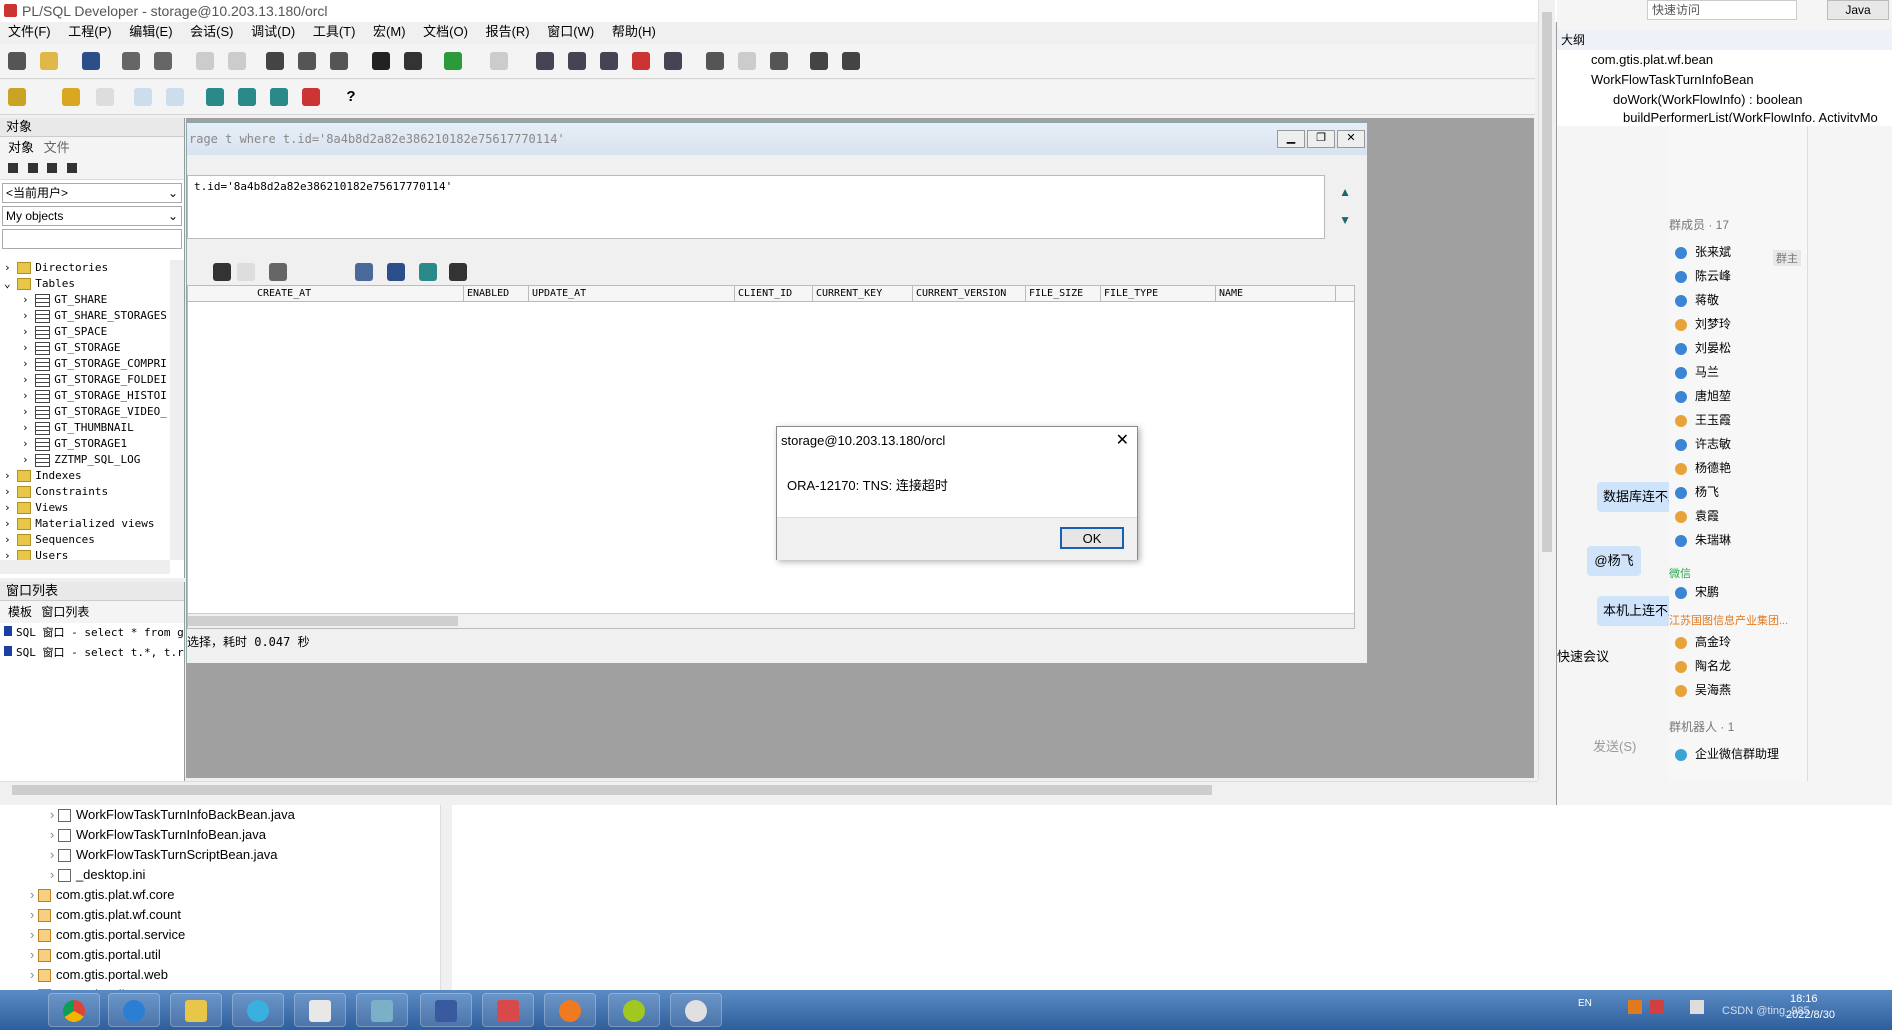 This screenshot has height=1030, width=1892. What do you see at coordinates (85, 412) in the screenshot?
I see `tree-item: › GT_STORAGE_VIDEO_` at bounding box center [85, 412].